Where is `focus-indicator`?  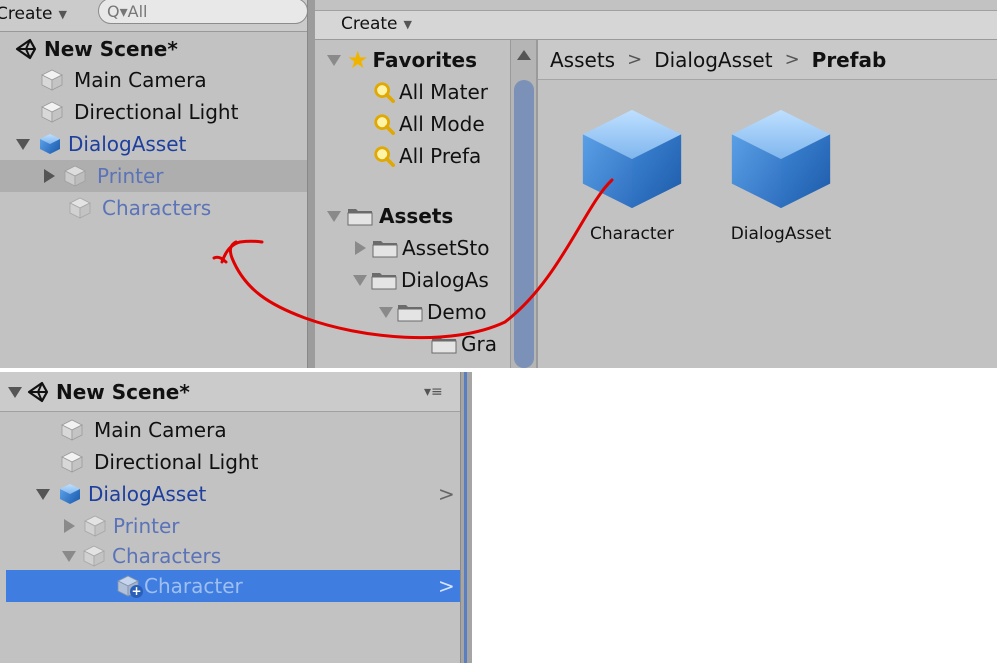
focus-indicator is located at coordinates (465, 517).